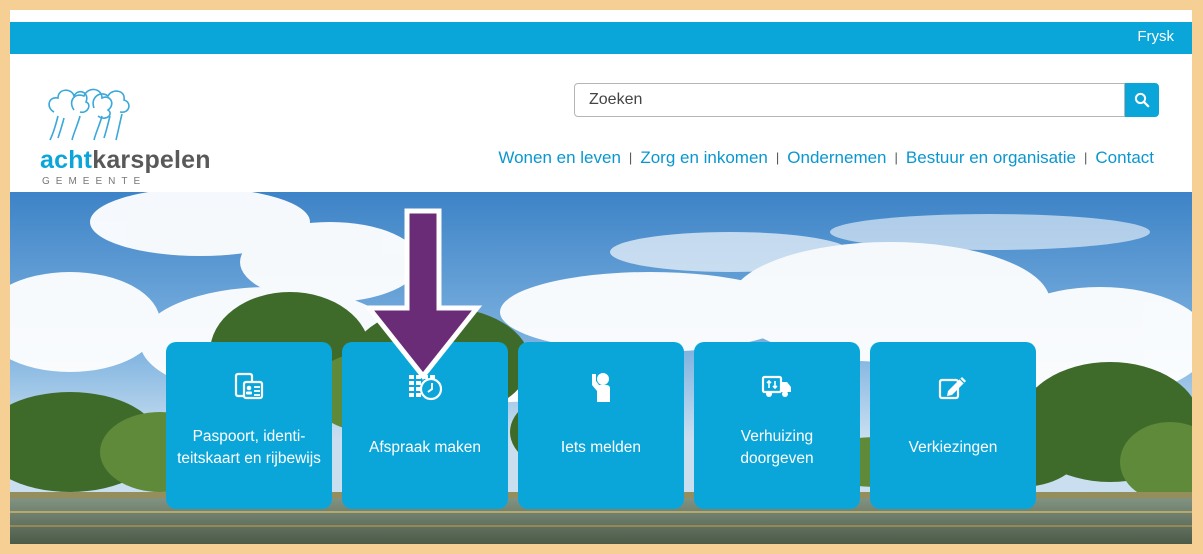 Image resolution: width=1203 pixels, height=554 pixels. I want to click on logo-wordmark: achtkarspelen, so click(125, 160).